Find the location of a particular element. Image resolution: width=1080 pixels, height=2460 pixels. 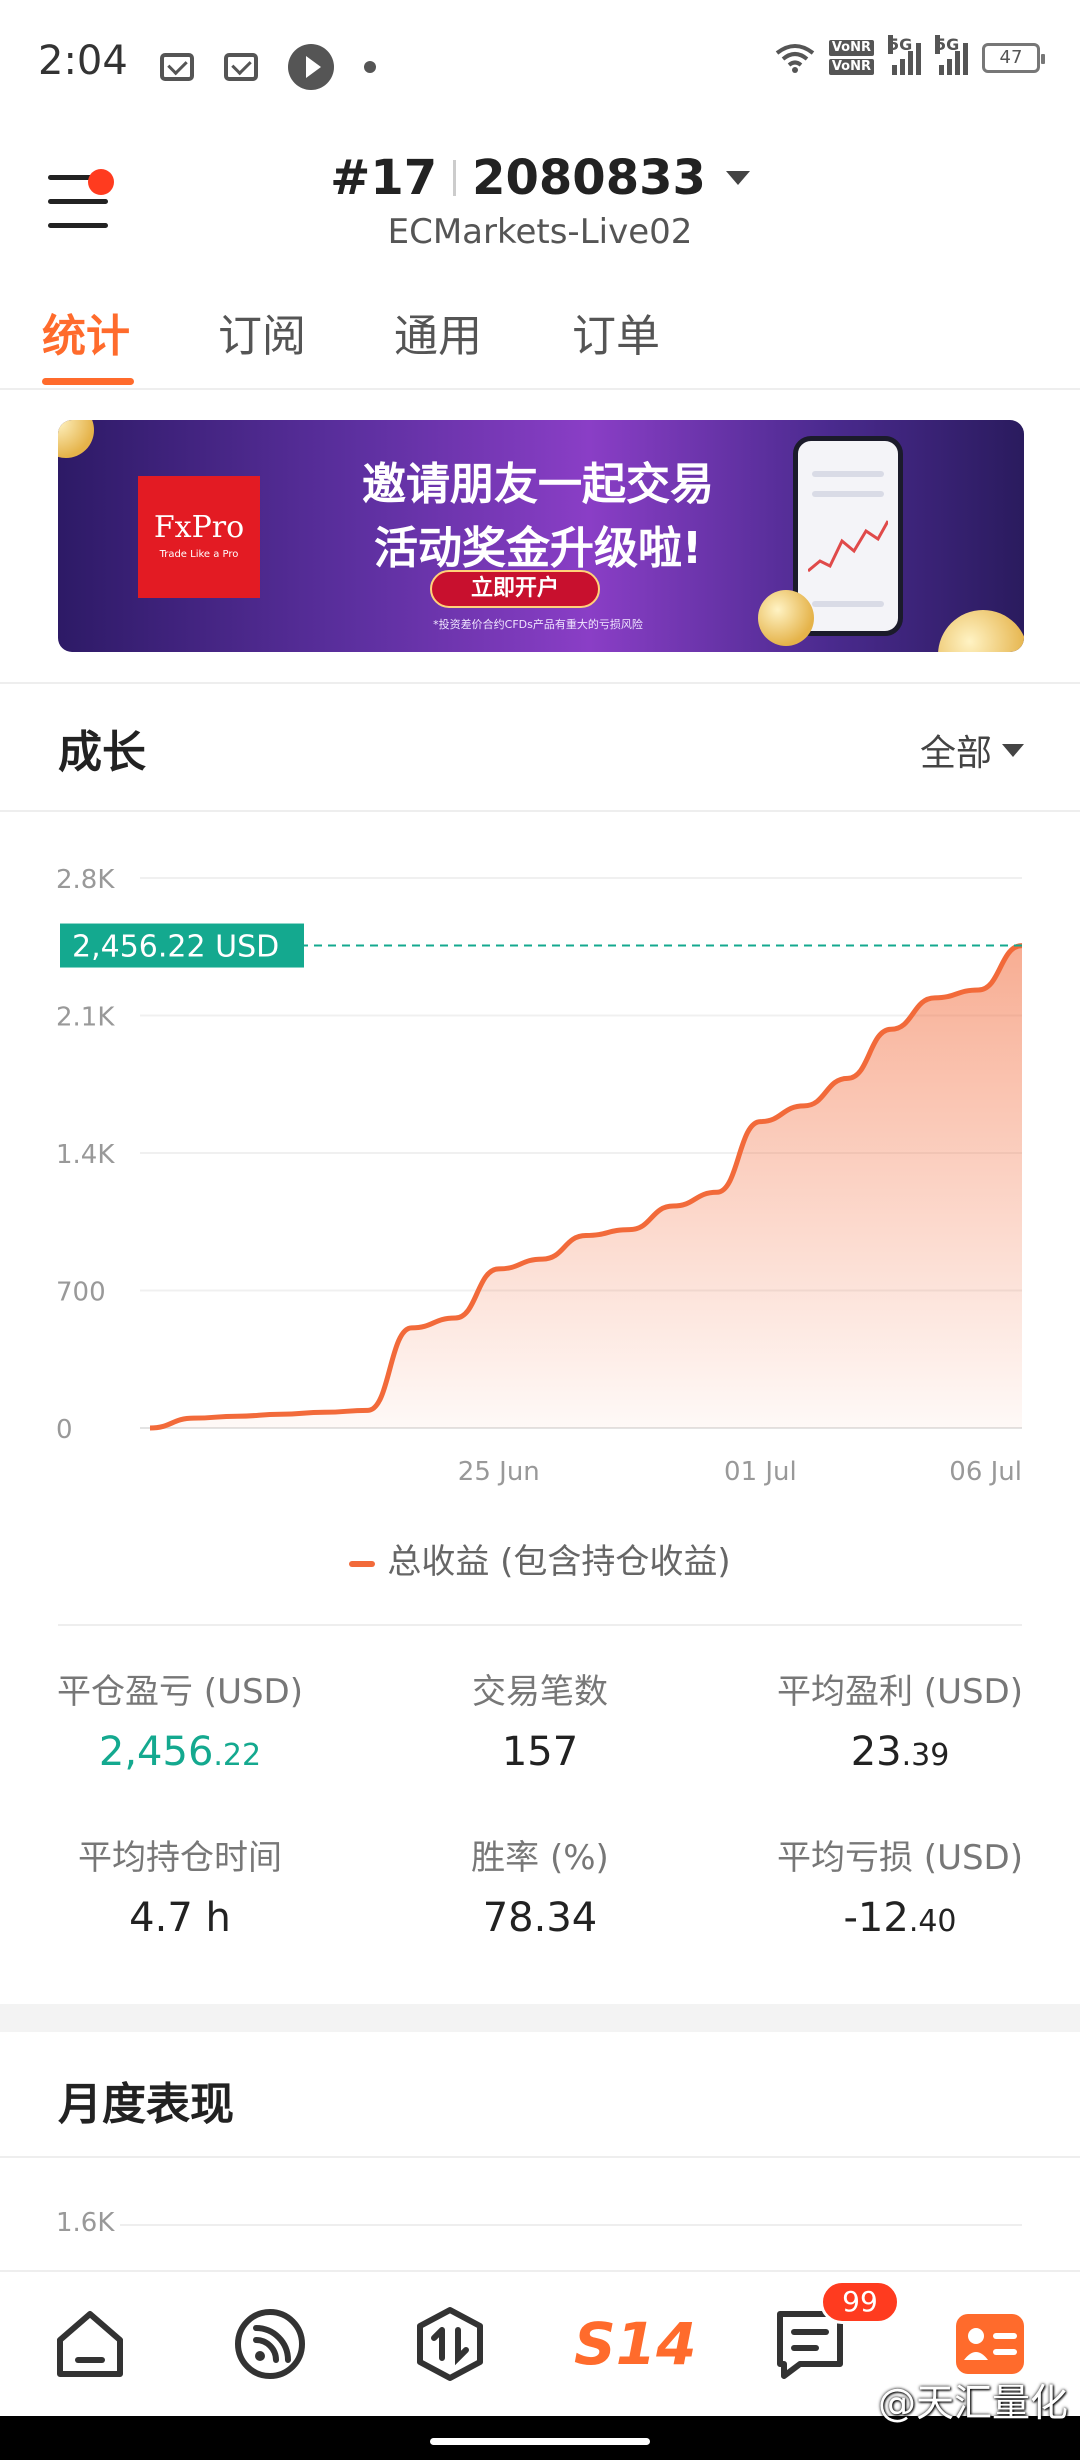

chart-legend: 总收益 (包含持仓收益) is located at coordinates (540, 1558).